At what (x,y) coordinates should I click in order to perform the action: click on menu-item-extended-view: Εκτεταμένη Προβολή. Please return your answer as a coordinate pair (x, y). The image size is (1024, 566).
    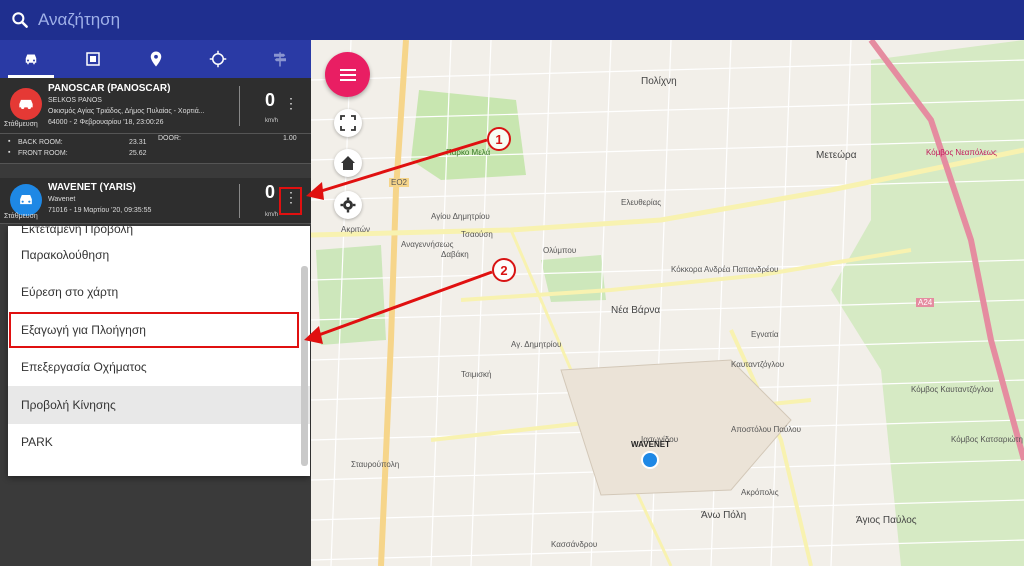
    Looking at the image, I should click on (159, 231).